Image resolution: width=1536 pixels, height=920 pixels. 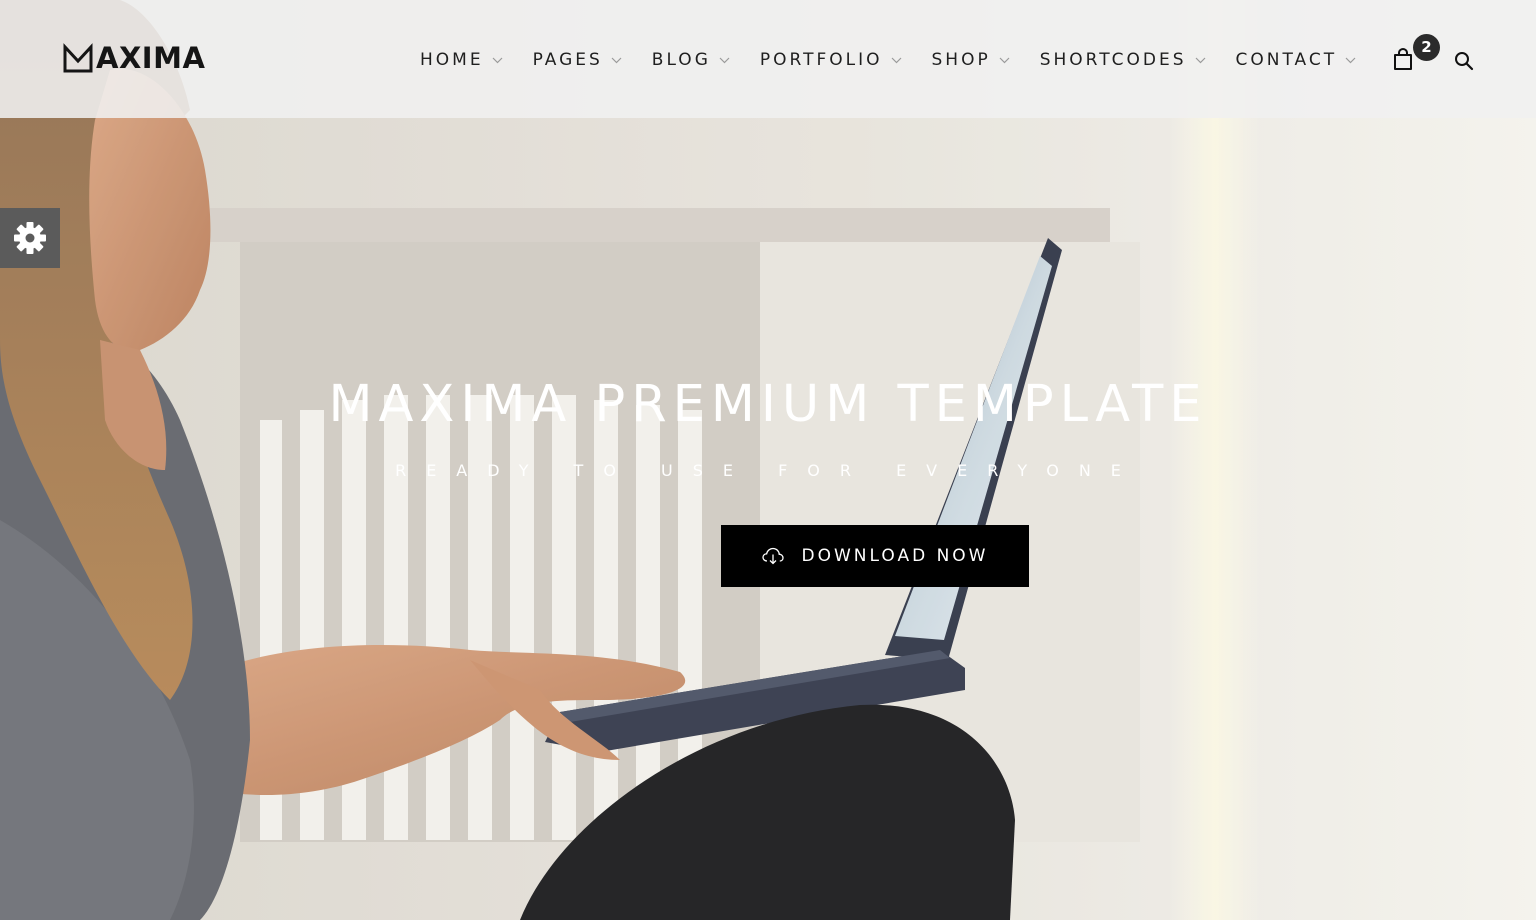 I want to click on hero-title: MAXIMA PREMIUM TEMPLATE, so click(x=768, y=404).